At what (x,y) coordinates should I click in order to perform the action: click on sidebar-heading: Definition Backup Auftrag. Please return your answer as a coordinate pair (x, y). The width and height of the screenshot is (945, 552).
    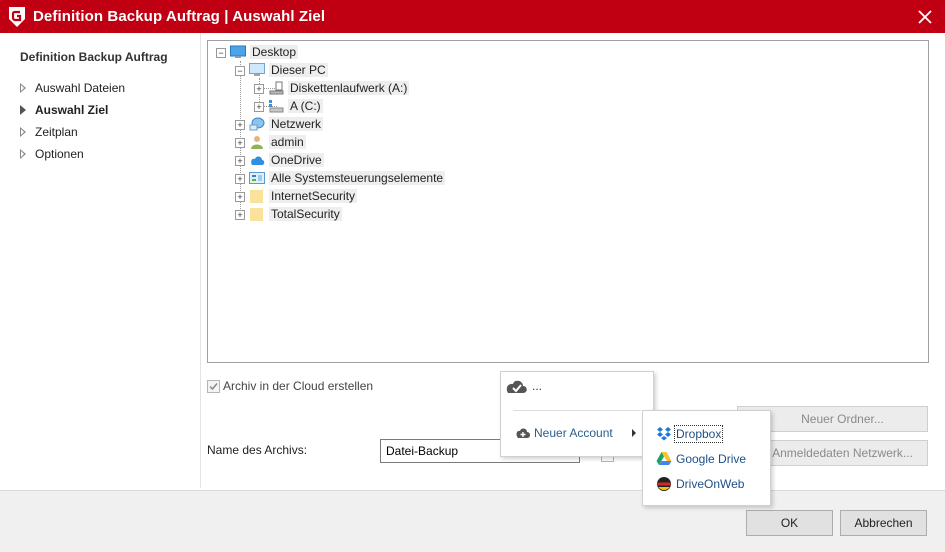
    Looking at the image, I should click on (94, 57).